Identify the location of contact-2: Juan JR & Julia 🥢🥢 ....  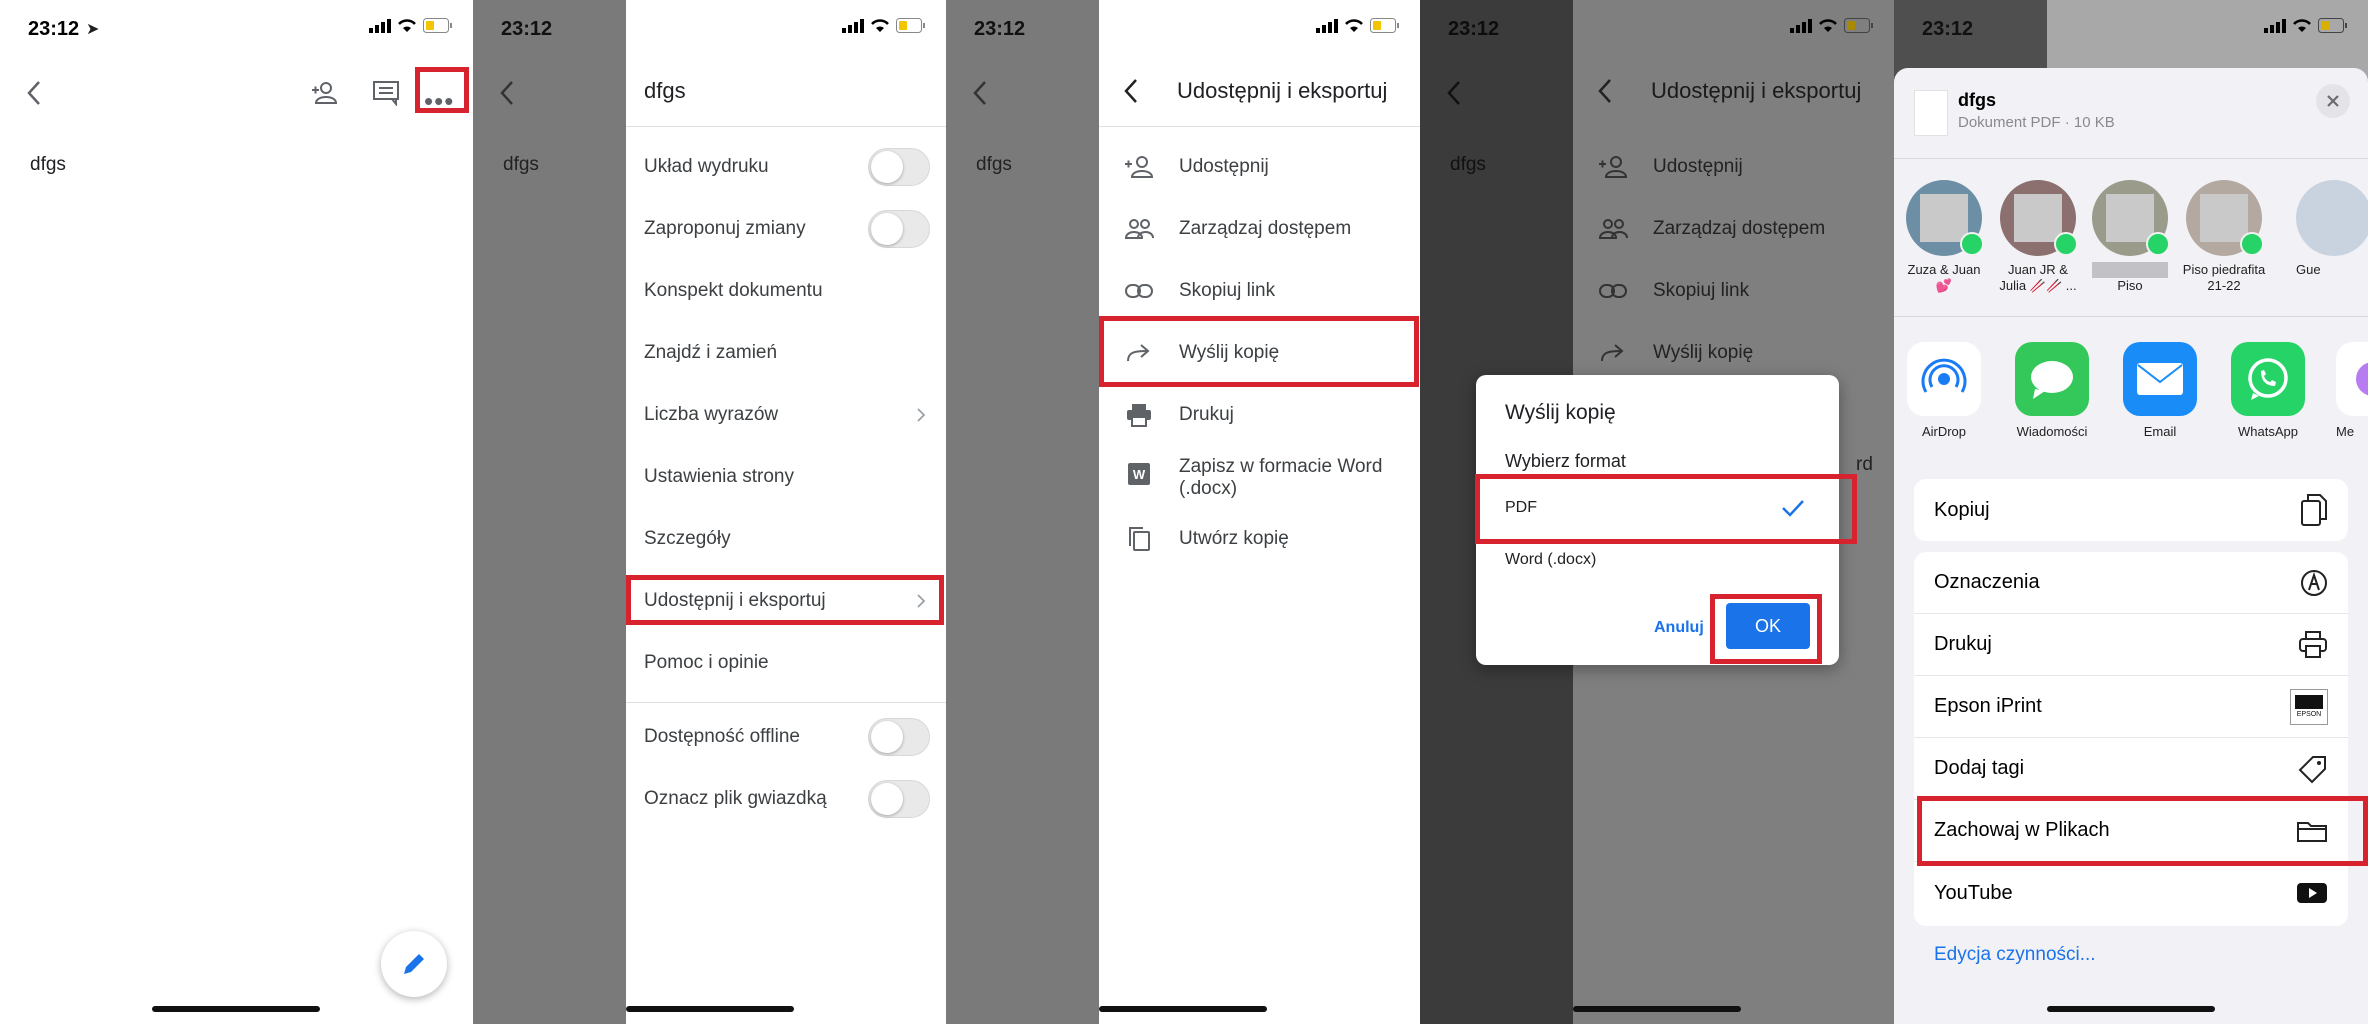
(2038, 237).